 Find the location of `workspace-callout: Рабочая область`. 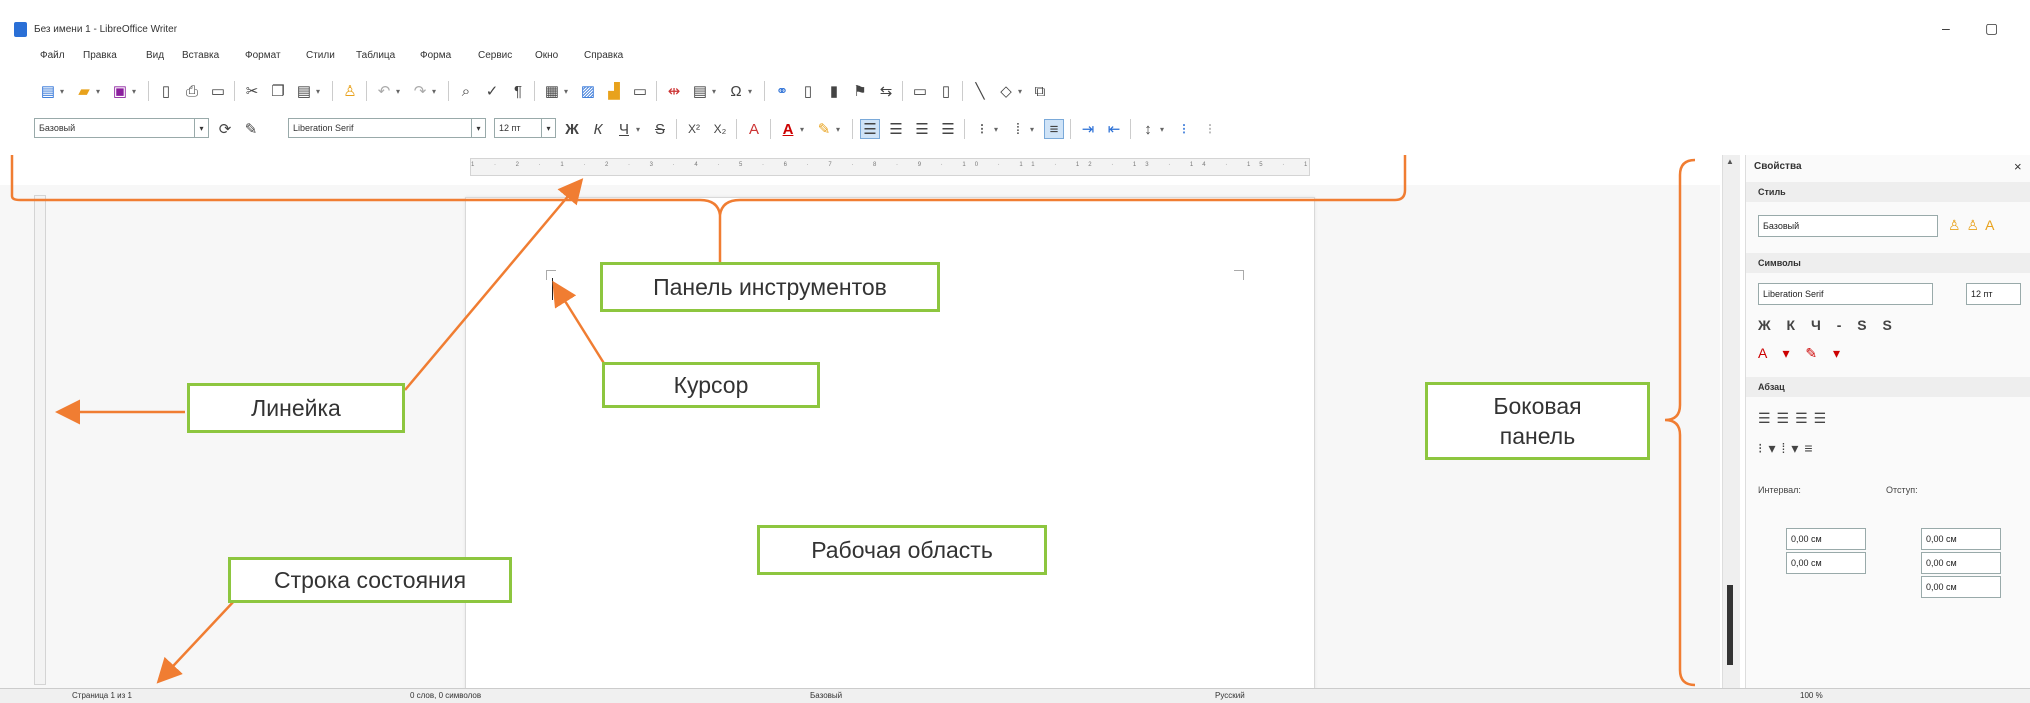

workspace-callout: Рабочая область is located at coordinates (902, 550).